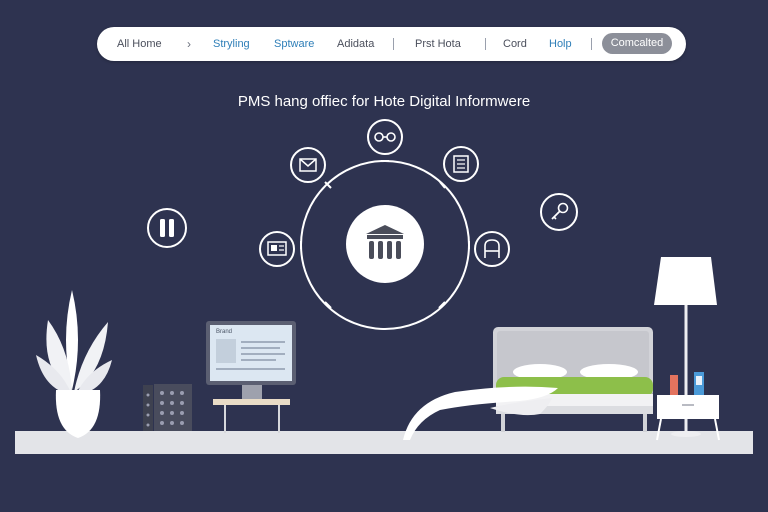 The image size is (768, 512). What do you see at coordinates (167, 228) in the screenshot?
I see `pause-icon` at bounding box center [167, 228].